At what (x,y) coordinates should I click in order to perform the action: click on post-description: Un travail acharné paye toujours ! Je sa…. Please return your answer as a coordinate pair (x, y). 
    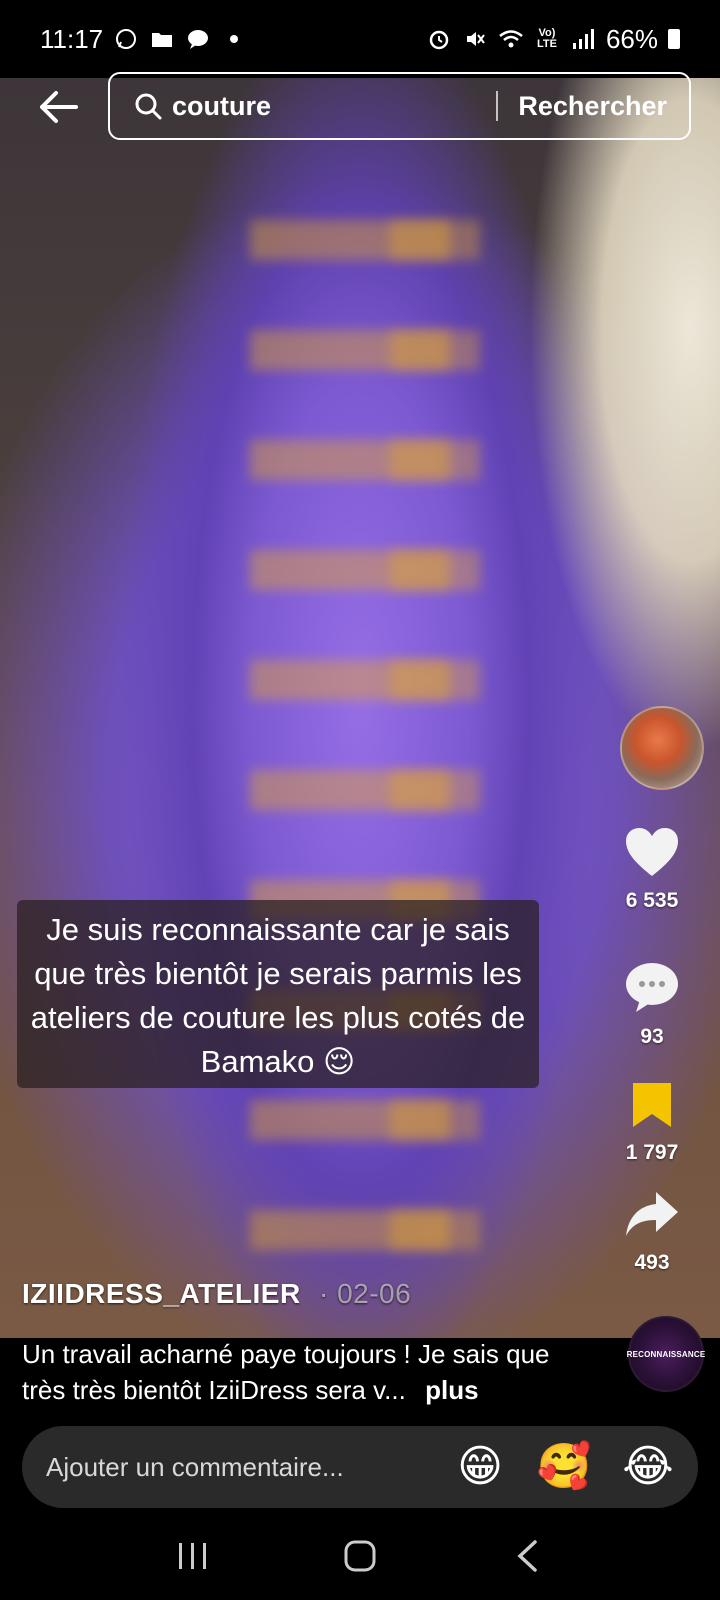
    Looking at the image, I should click on (302, 1372).